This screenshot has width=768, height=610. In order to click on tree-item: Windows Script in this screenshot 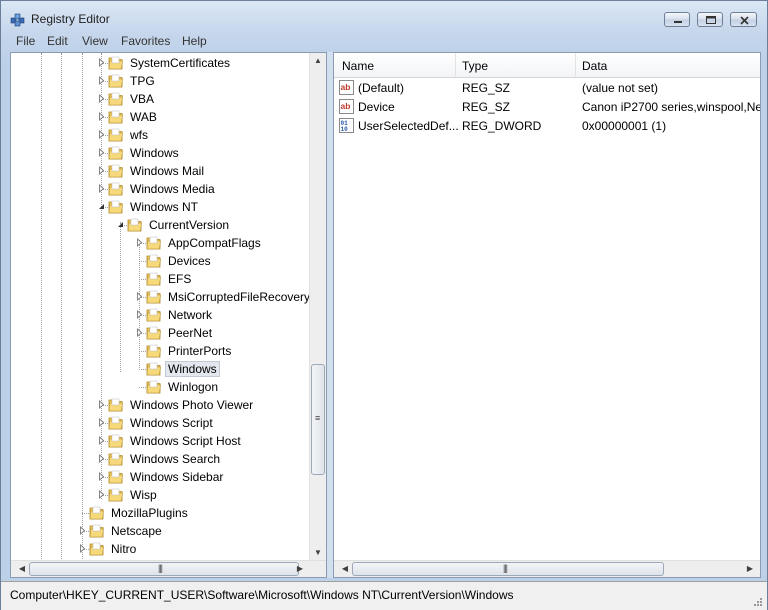, I will do `click(161, 423)`.